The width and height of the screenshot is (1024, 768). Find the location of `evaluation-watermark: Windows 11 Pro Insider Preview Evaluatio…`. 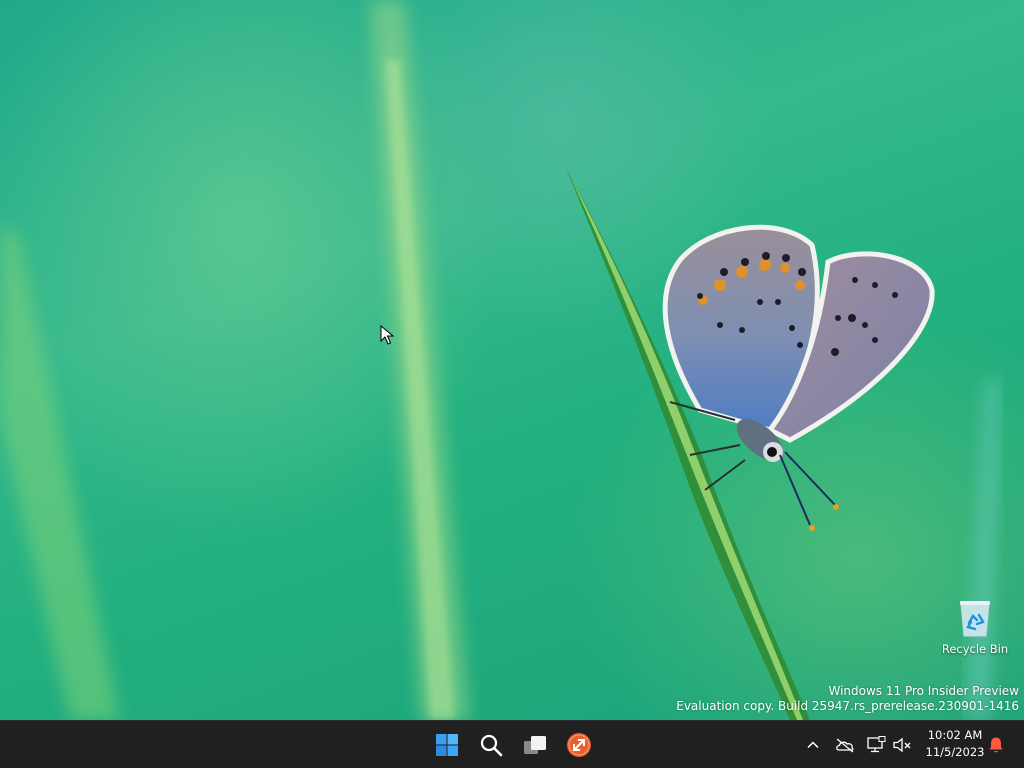

evaluation-watermark: Windows 11 Pro Insider Preview Evaluatio… is located at coordinates (847, 699).